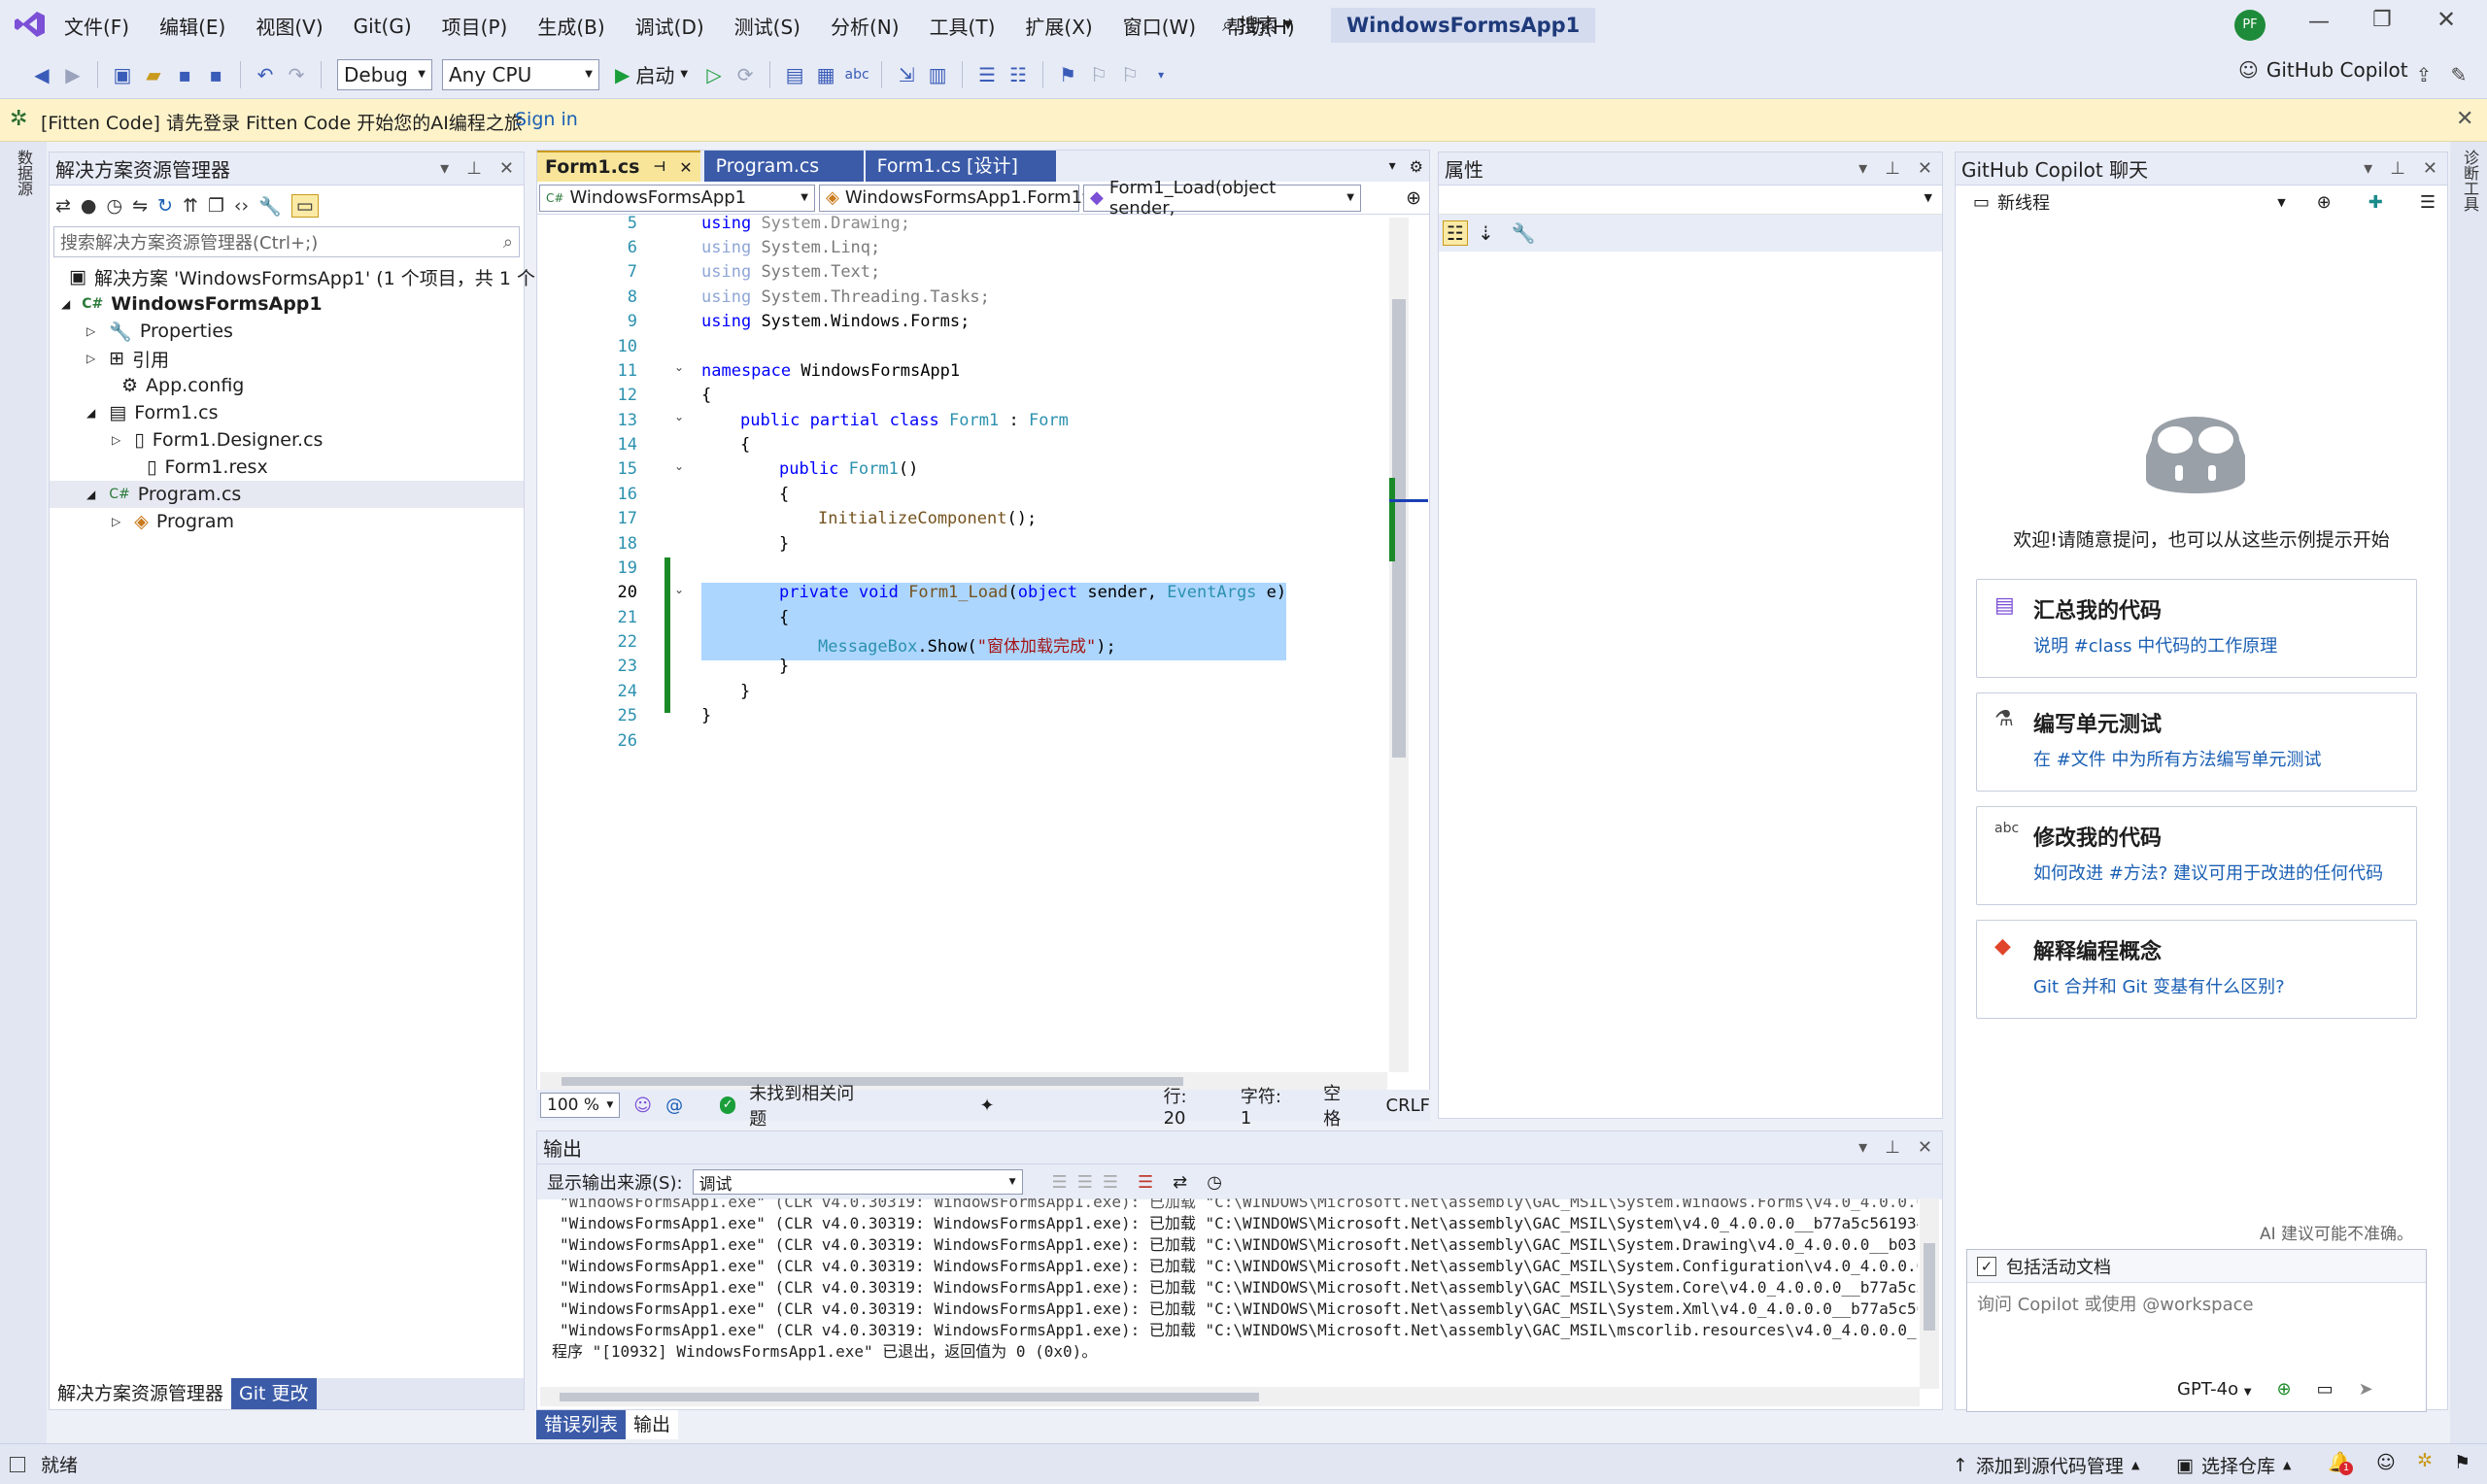  Describe the element at coordinates (1129, 74) in the screenshot. I see `bookmark-next-icon: ⚐` at that location.